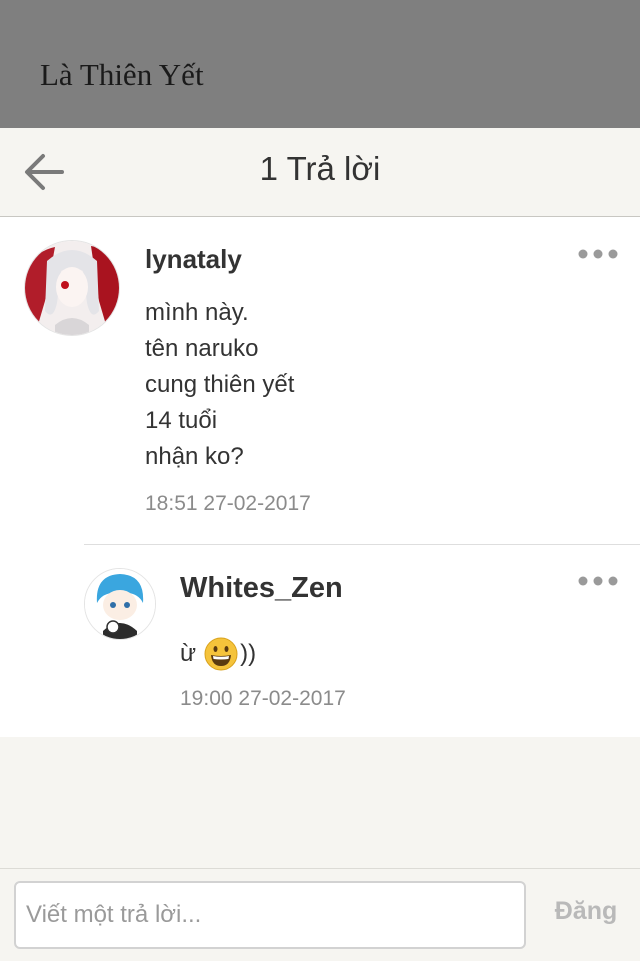 The image size is (640, 961). Describe the element at coordinates (261, 588) in the screenshot. I see `comment-username: Whites_Zen` at that location.